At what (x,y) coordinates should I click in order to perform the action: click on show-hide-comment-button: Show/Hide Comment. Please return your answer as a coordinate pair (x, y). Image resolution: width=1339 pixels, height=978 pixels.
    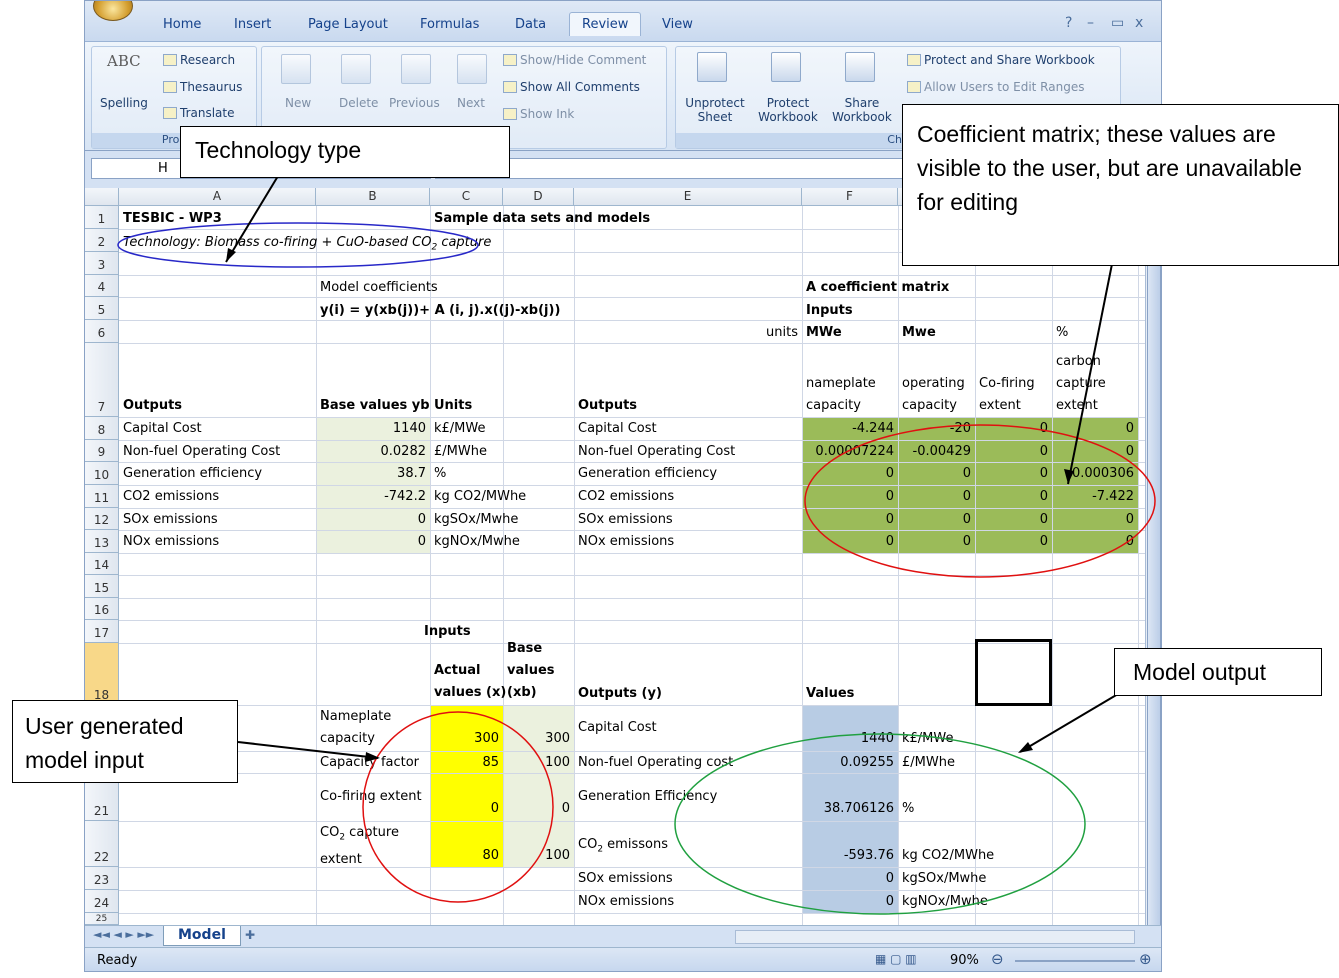
    Looking at the image, I should click on (574, 60).